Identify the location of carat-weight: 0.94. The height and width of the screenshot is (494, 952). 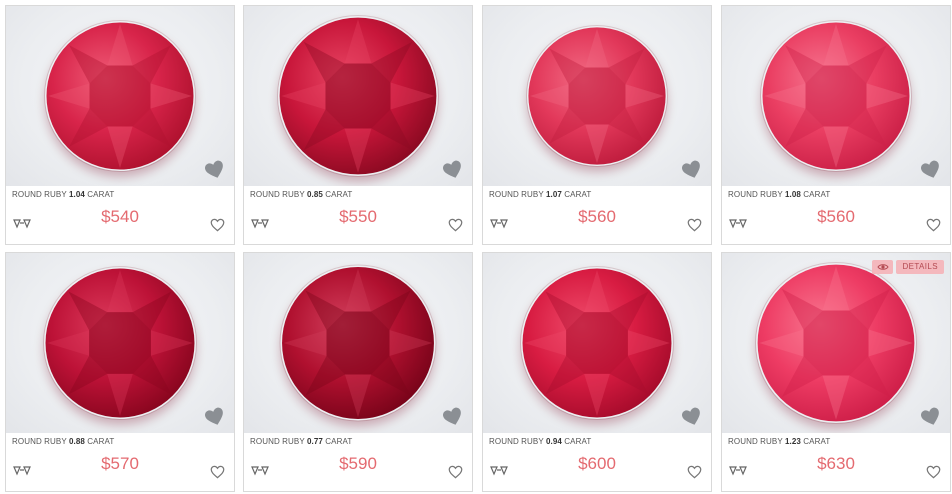
(553, 441).